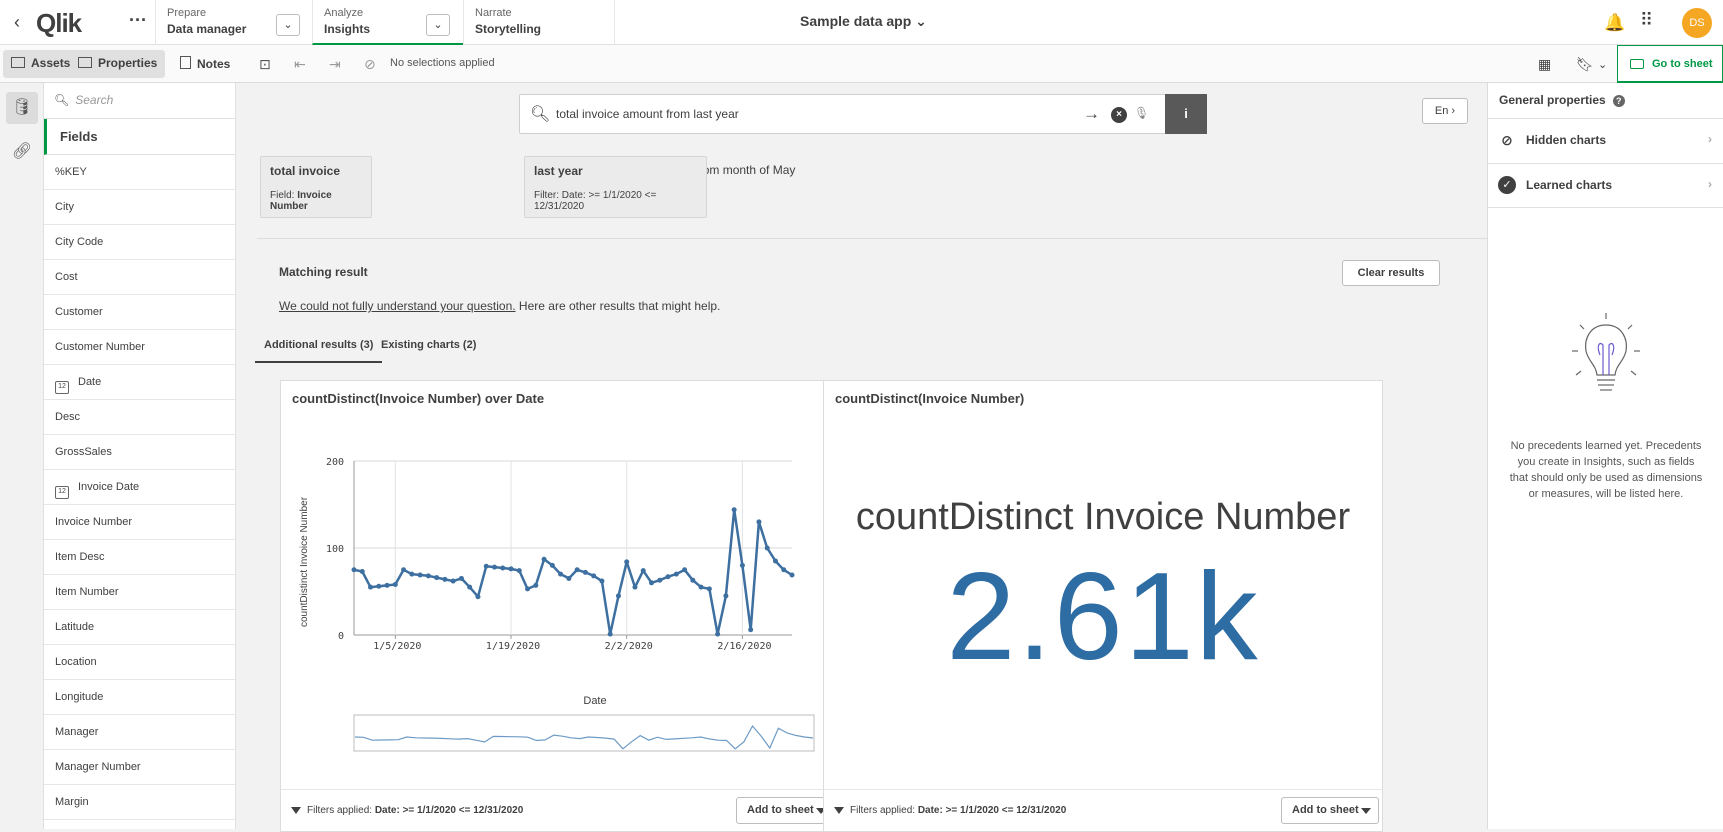 The height and width of the screenshot is (832, 1723). What do you see at coordinates (94, 522) in the screenshot?
I see `field-item-label: Invoice Number` at bounding box center [94, 522].